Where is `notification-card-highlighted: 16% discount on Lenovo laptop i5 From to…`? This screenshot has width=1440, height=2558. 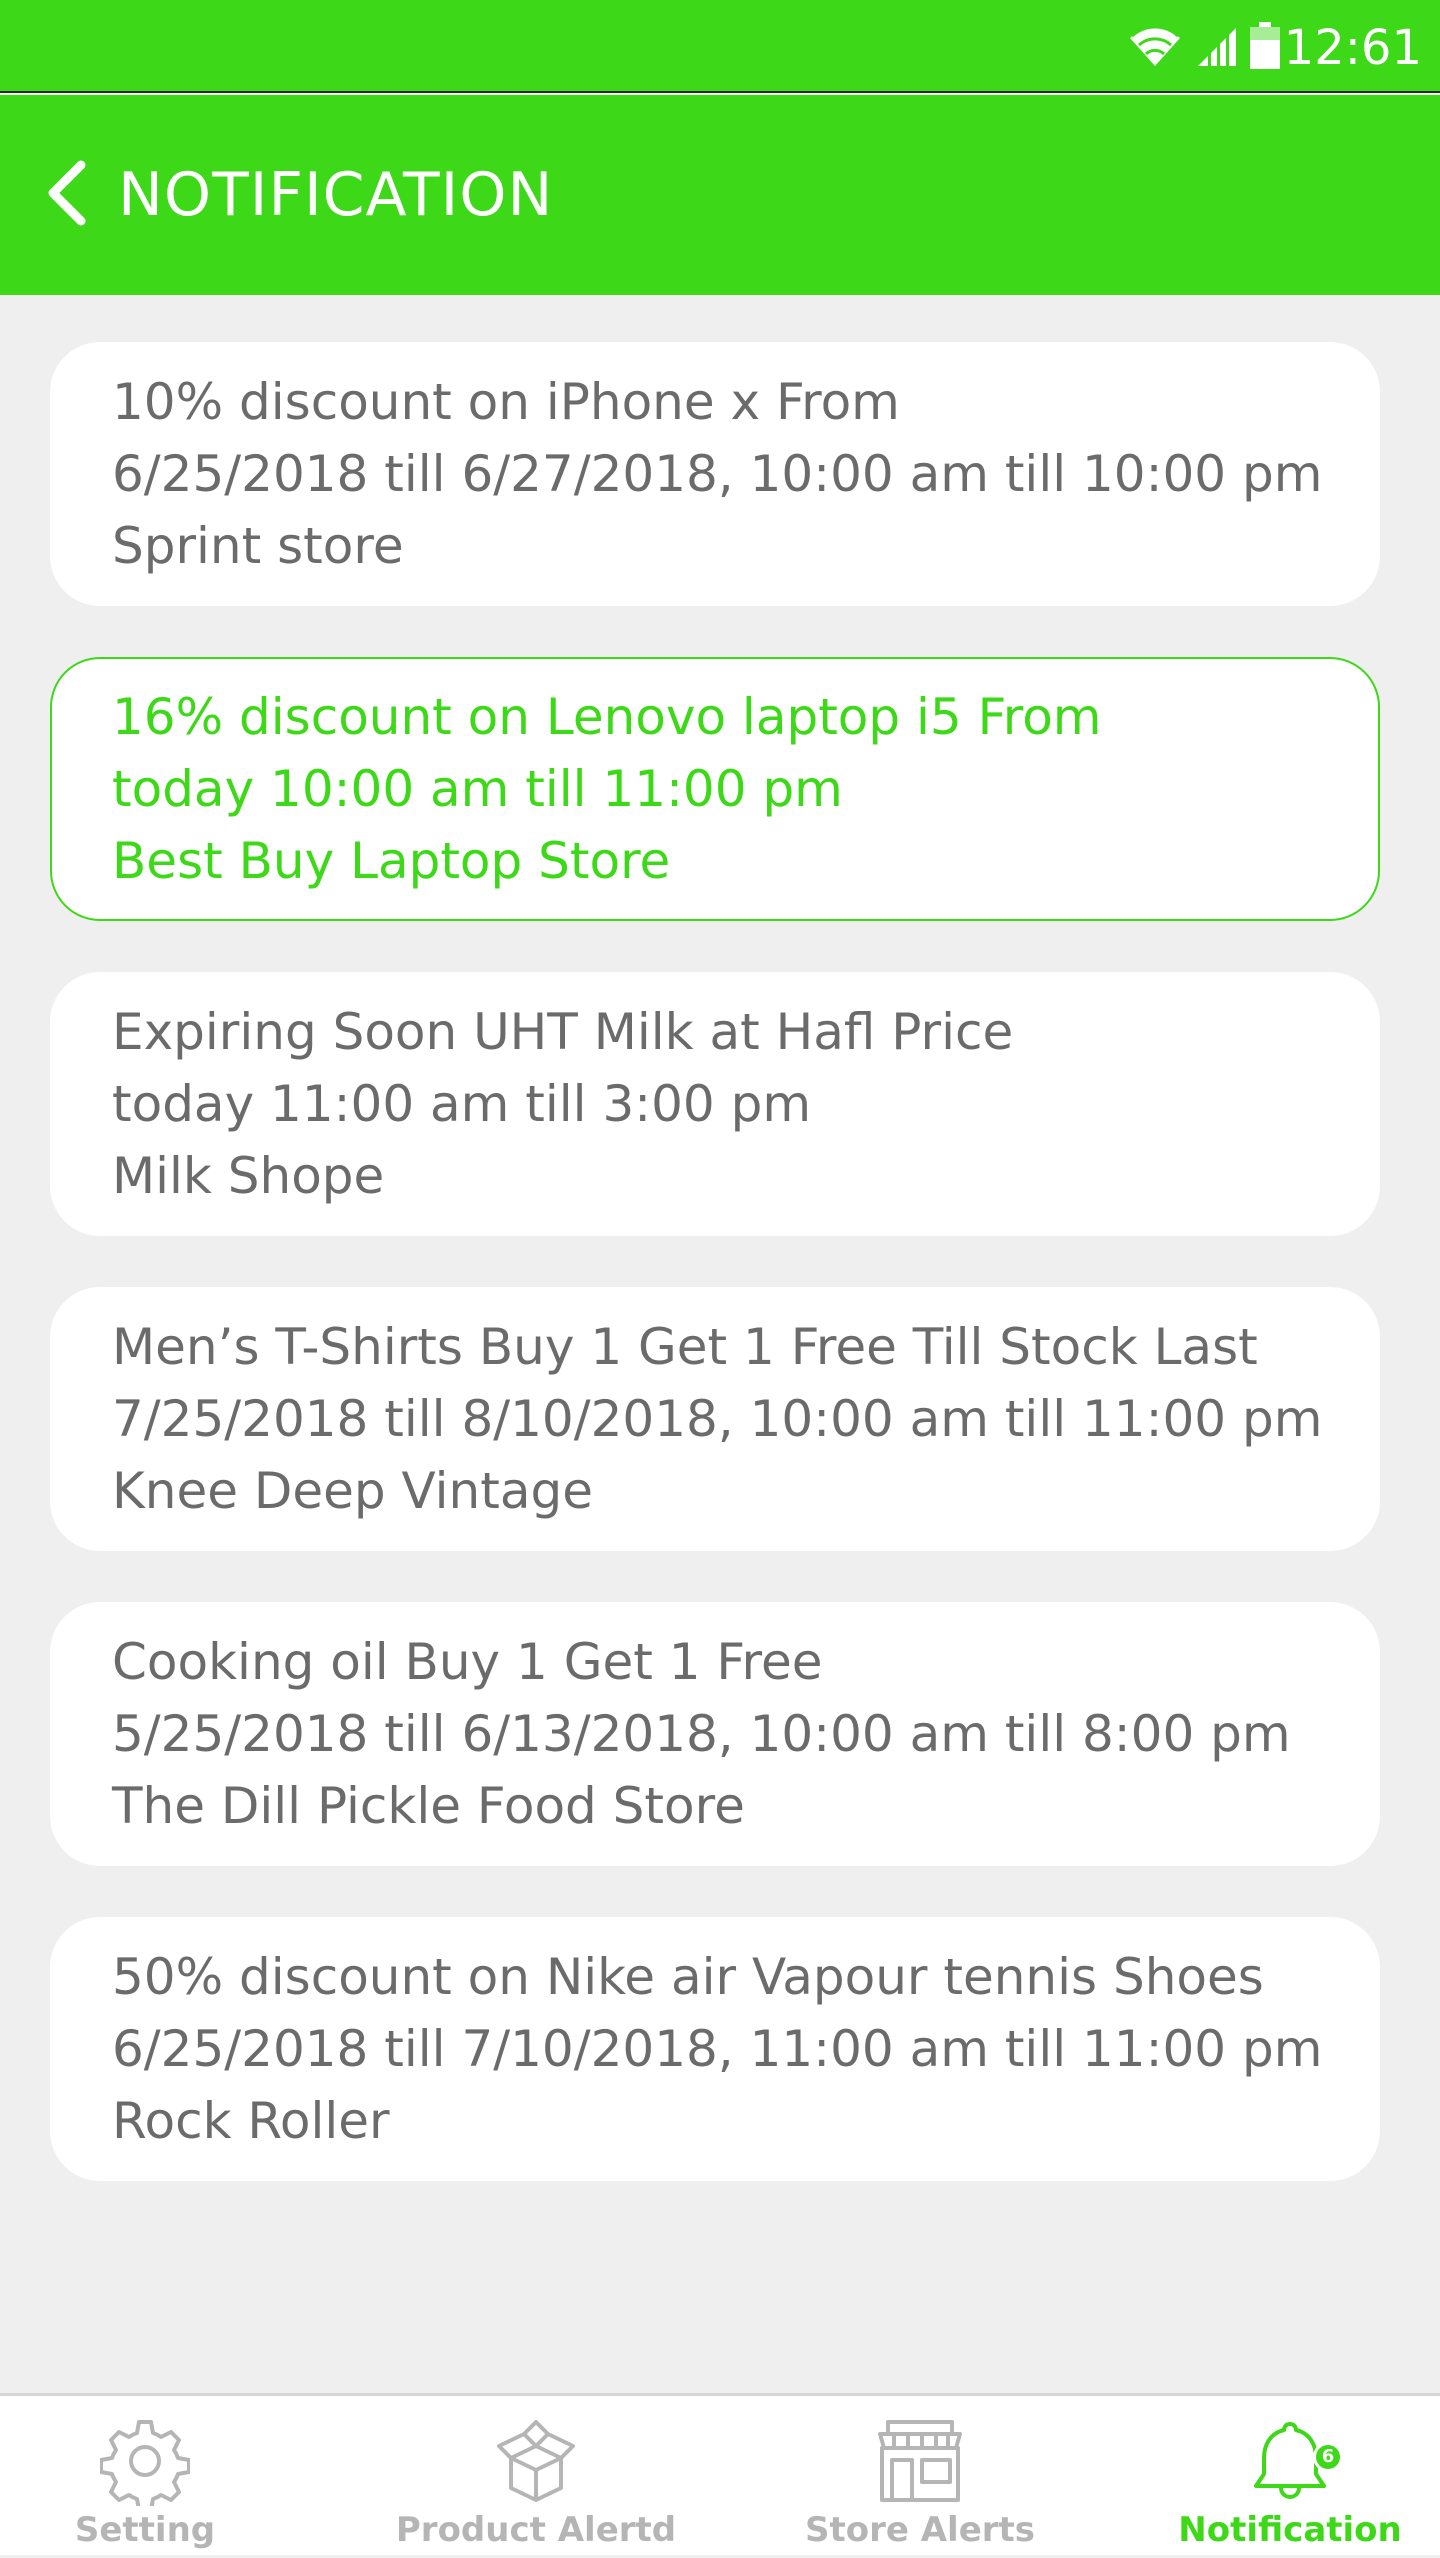
notification-card-highlighted: 16% discount on Lenovo laptop i5 From to… is located at coordinates (715, 789).